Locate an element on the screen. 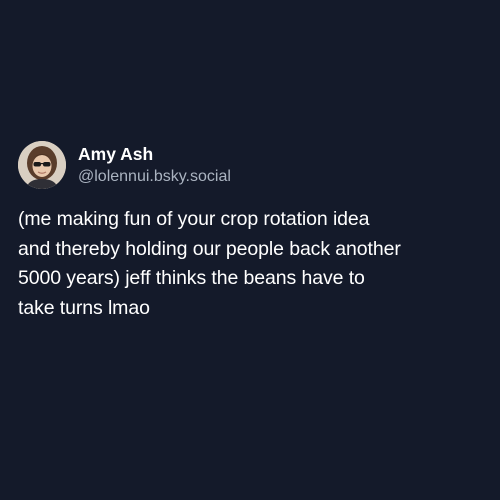  avatar is located at coordinates (42, 165).